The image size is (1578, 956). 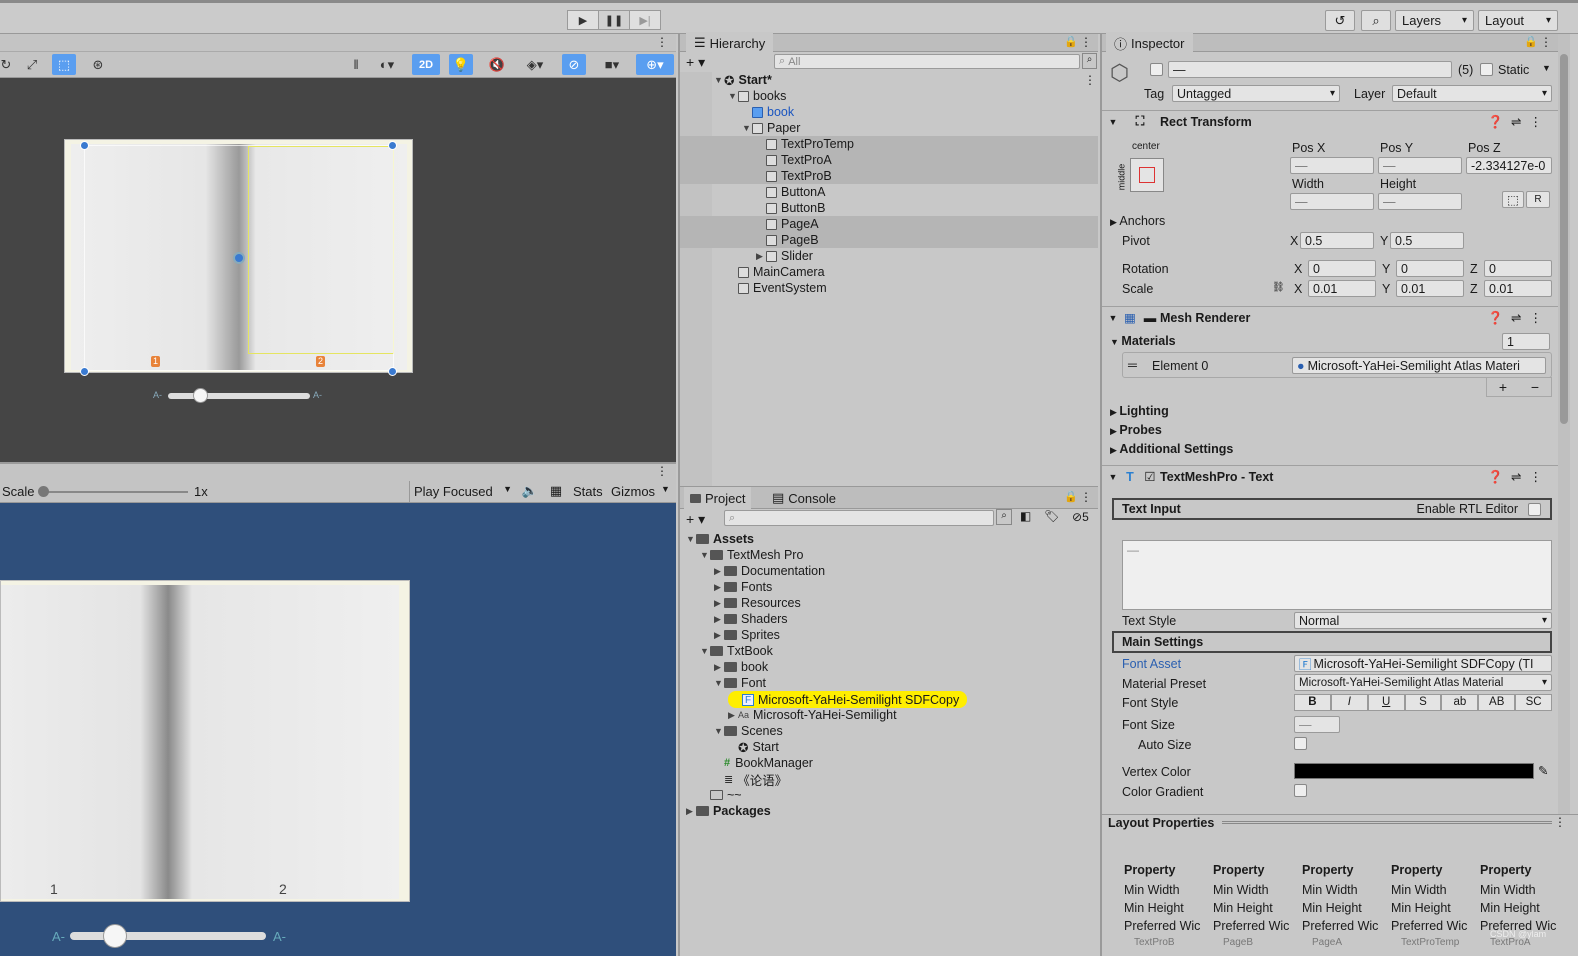 I want to click on mute-audio-icon: 🔈, so click(x=530, y=492).